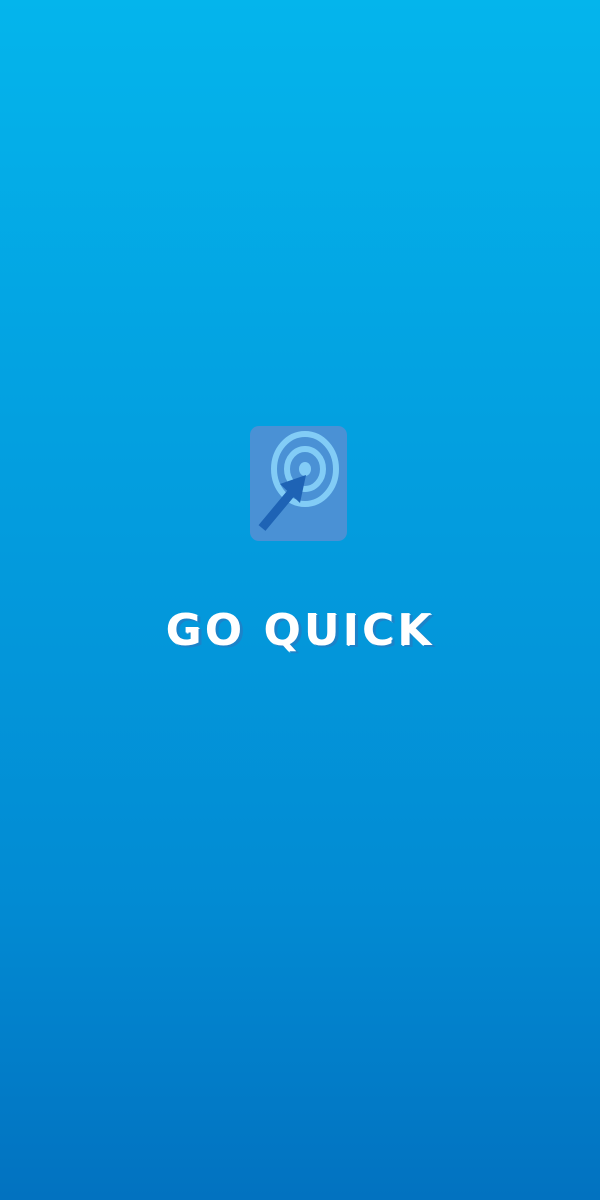 The image size is (600, 1200). Describe the element at coordinates (300, 630) in the screenshot. I see `app-title: GO QUICK` at that location.